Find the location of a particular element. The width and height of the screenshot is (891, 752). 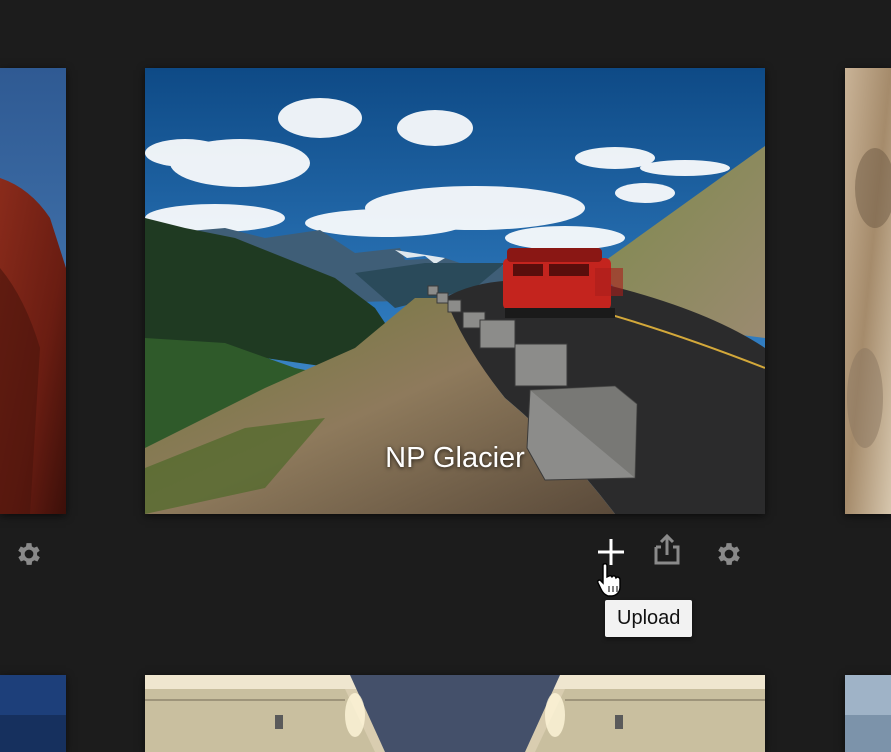

settings-button is located at coordinates (729, 554).